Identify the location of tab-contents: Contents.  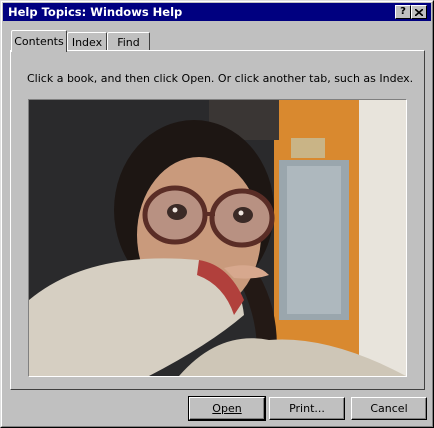
(39, 41).